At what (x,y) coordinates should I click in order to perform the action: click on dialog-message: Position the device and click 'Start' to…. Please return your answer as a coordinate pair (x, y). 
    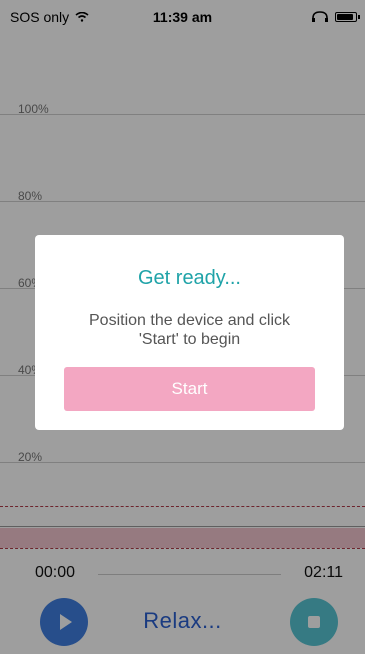
    Looking at the image, I should click on (189, 330).